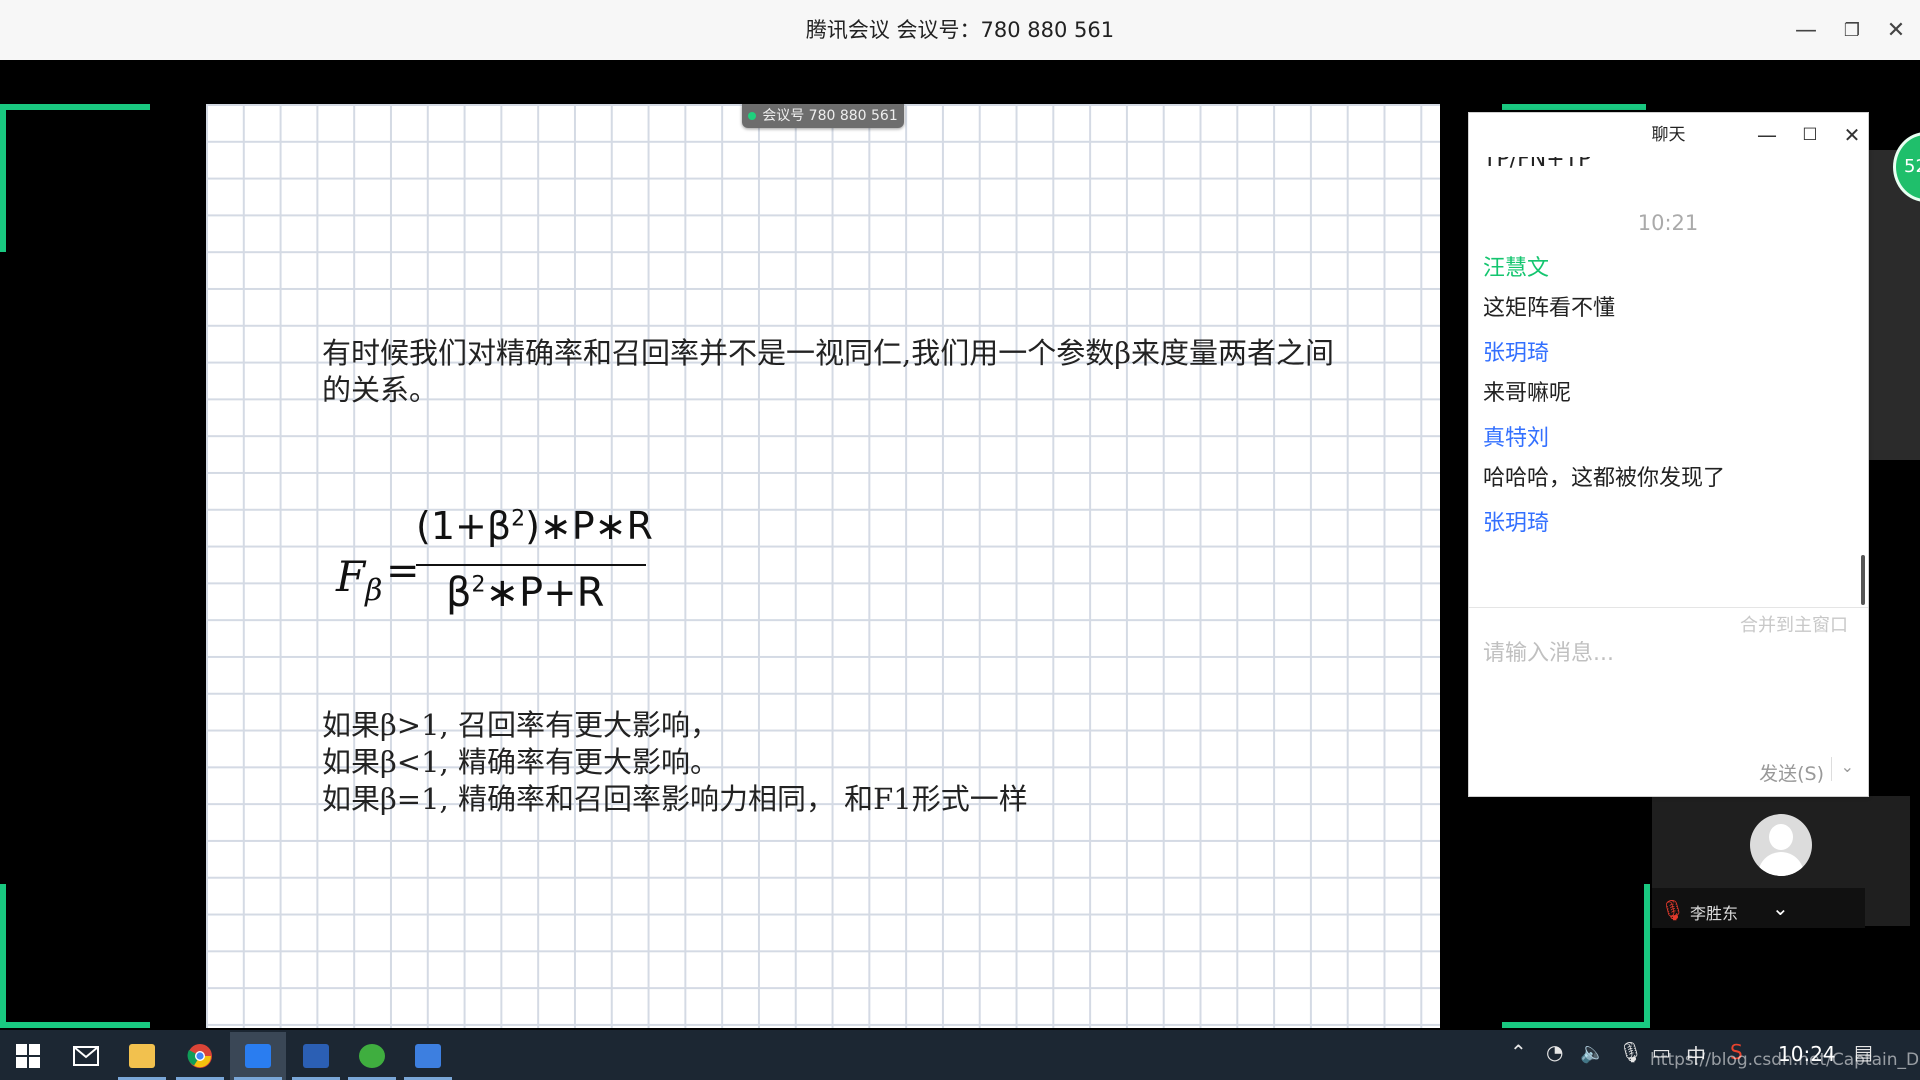 This screenshot has height=1080, width=1920. I want to click on send-button: 发送(S), so click(1791, 772).